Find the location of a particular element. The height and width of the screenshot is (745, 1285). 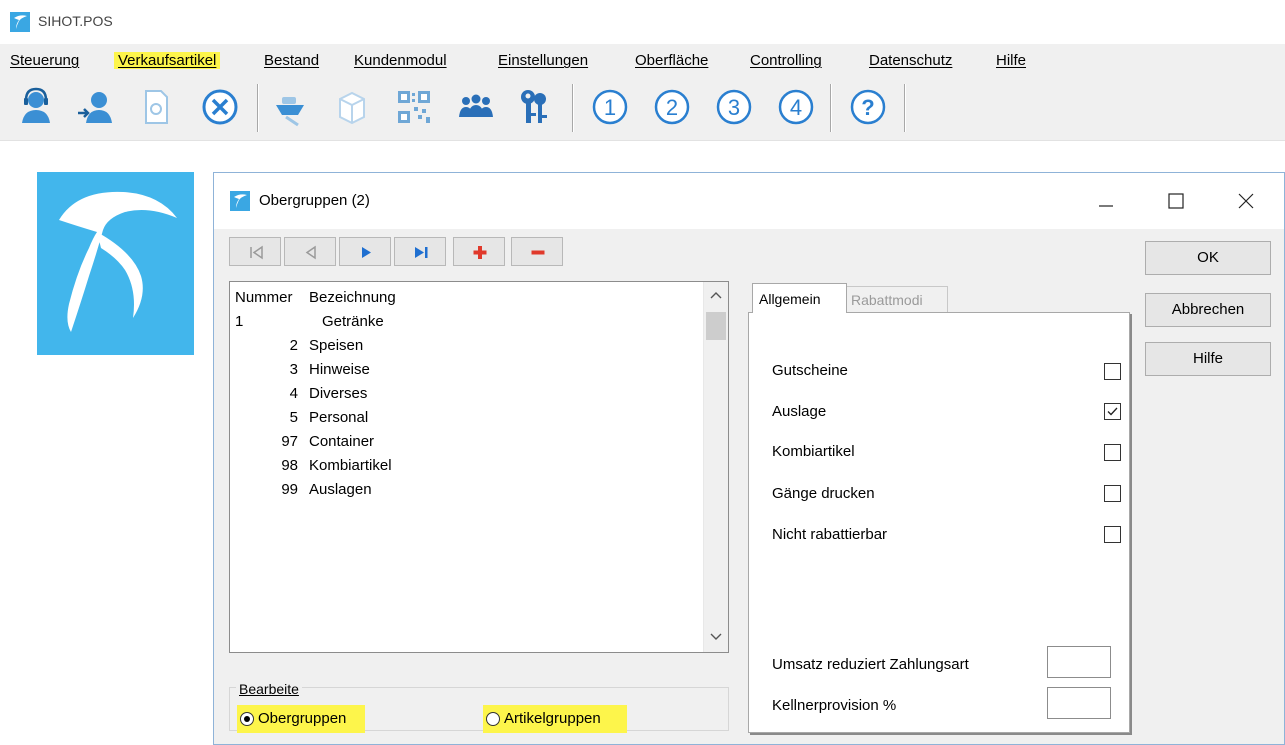

list-scrollbar is located at coordinates (715, 467).